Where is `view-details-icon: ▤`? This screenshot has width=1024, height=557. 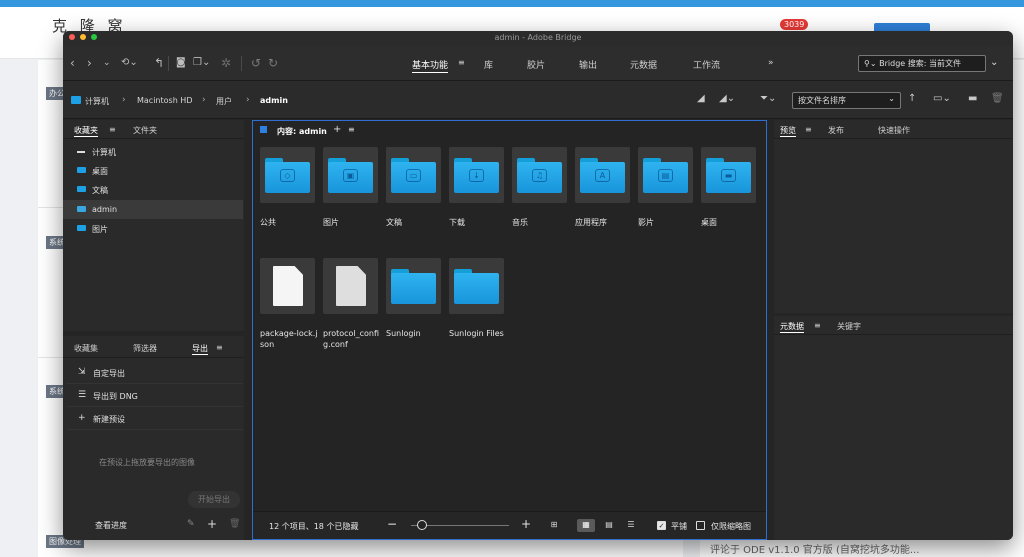
view-details-icon: ▤ is located at coordinates (609, 525).